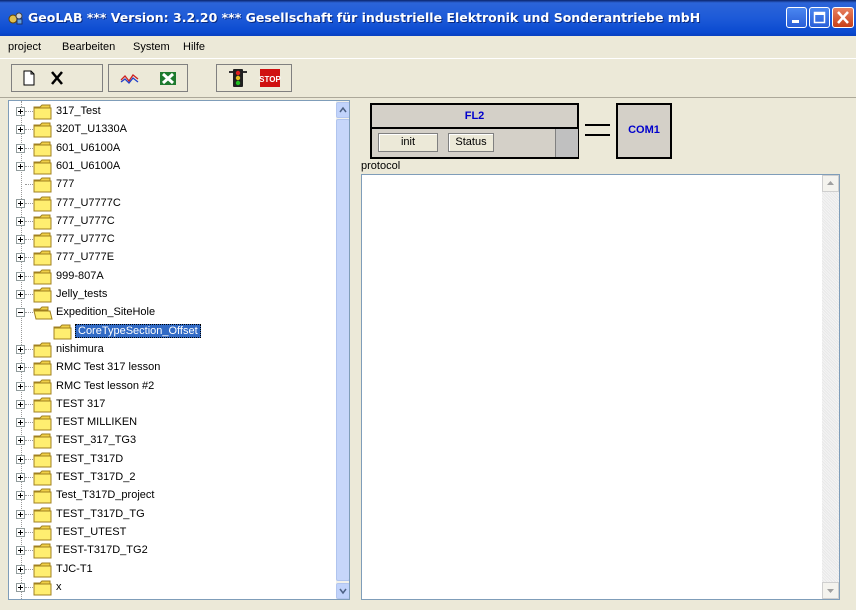 This screenshot has width=856, height=610. What do you see at coordinates (238, 78) in the screenshot?
I see `run-button` at bounding box center [238, 78].